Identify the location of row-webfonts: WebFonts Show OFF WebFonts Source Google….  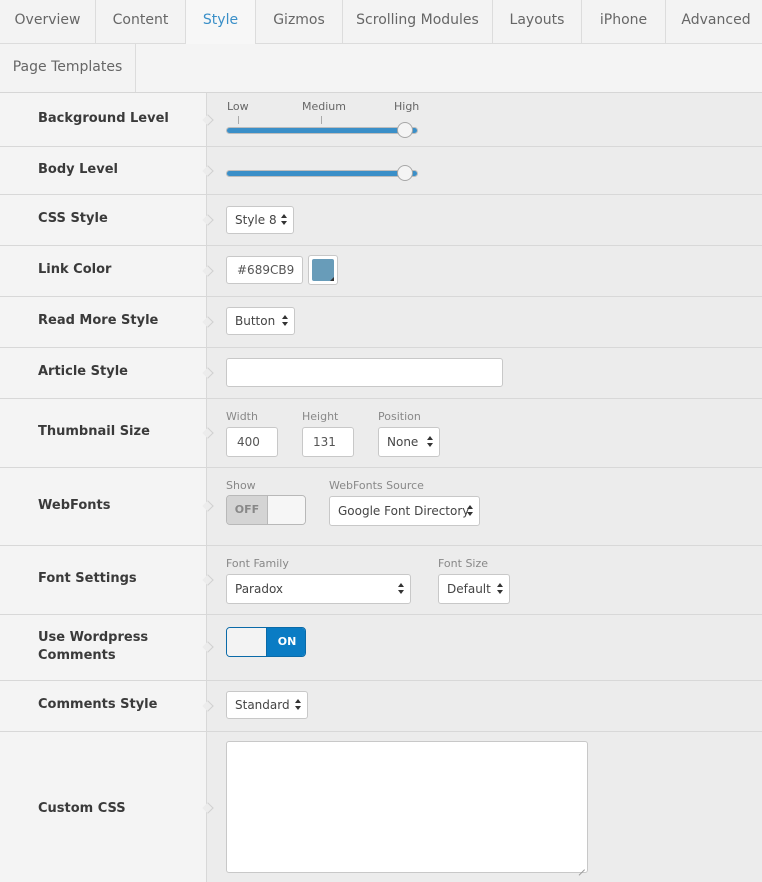
(381, 507).